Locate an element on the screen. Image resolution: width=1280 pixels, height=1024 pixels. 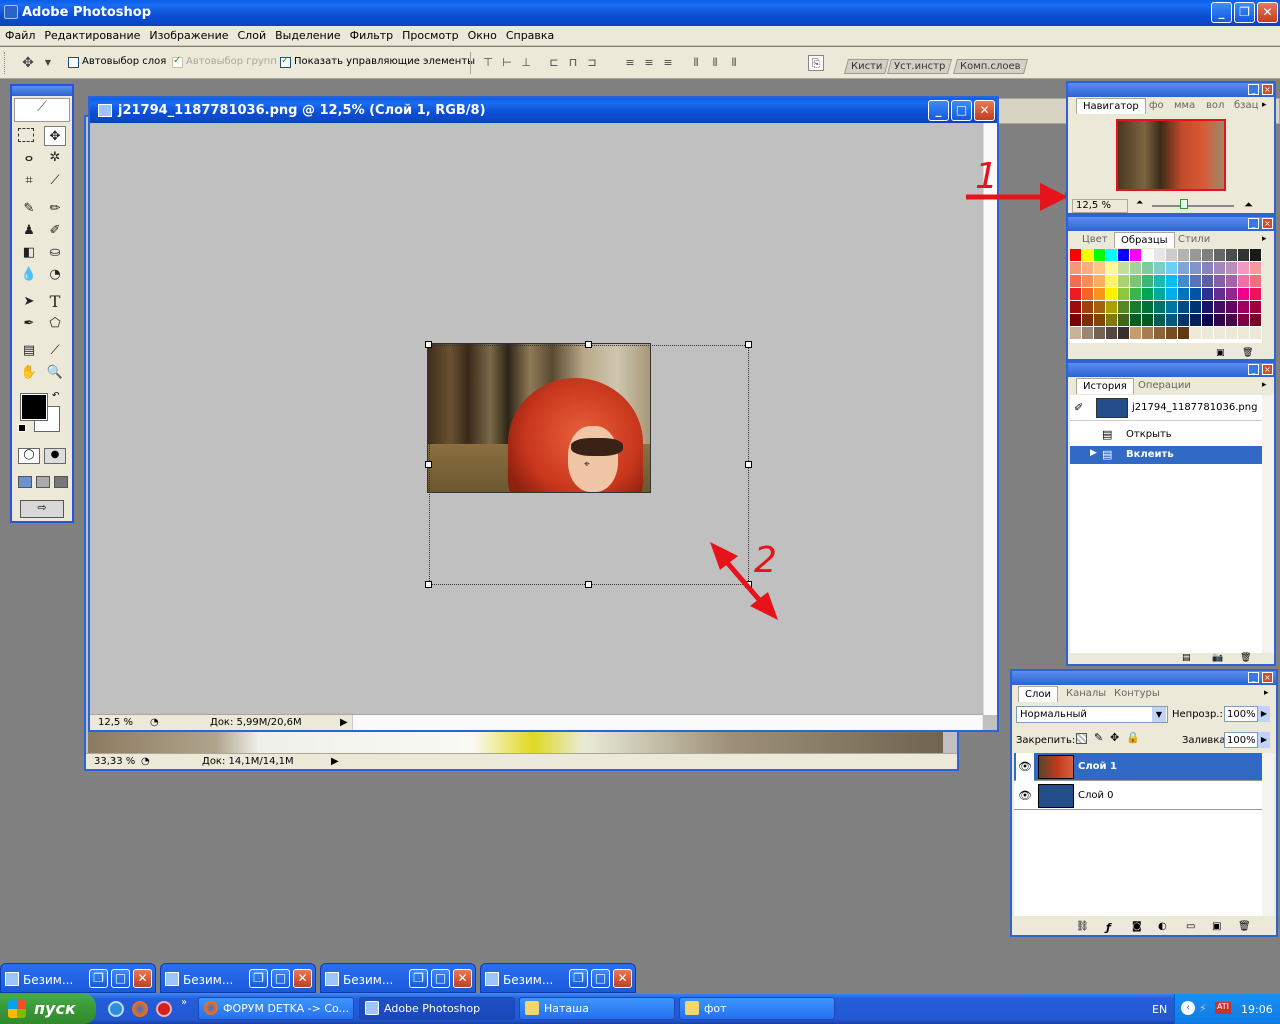
clock: 19:06 is located at coordinates (1257, 1009).